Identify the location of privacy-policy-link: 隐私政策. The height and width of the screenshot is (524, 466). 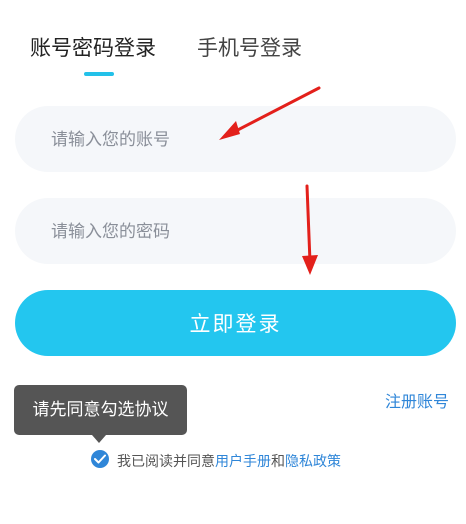
(313, 462).